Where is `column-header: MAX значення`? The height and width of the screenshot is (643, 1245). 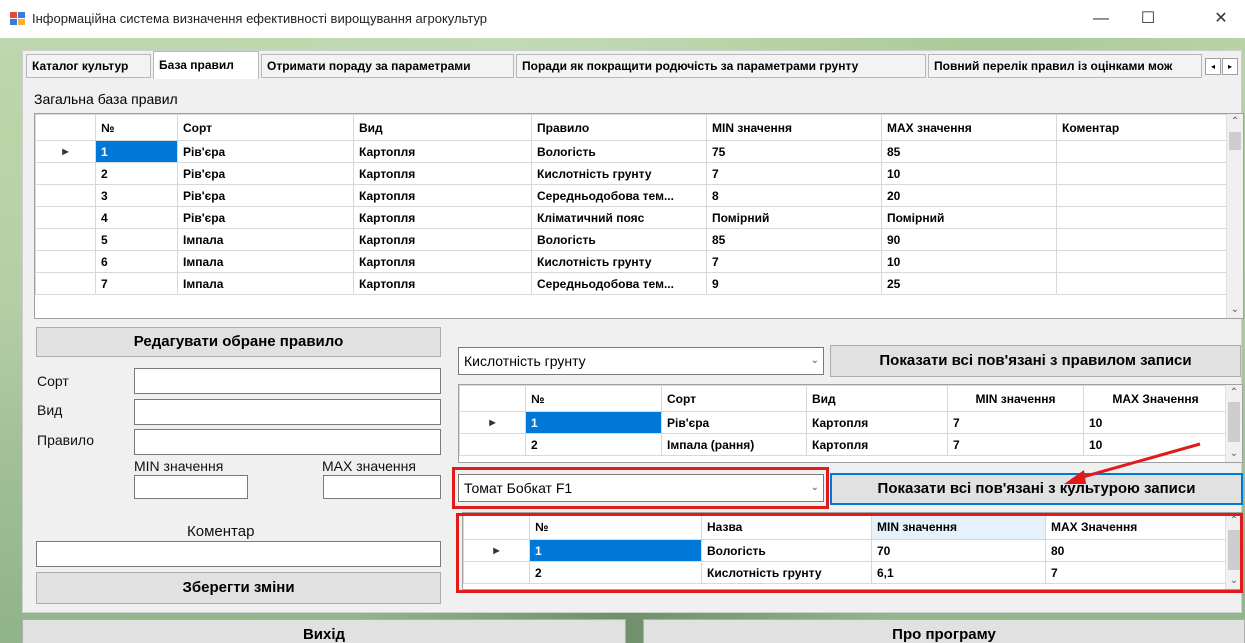
column-header: MAX значення is located at coordinates (969, 127).